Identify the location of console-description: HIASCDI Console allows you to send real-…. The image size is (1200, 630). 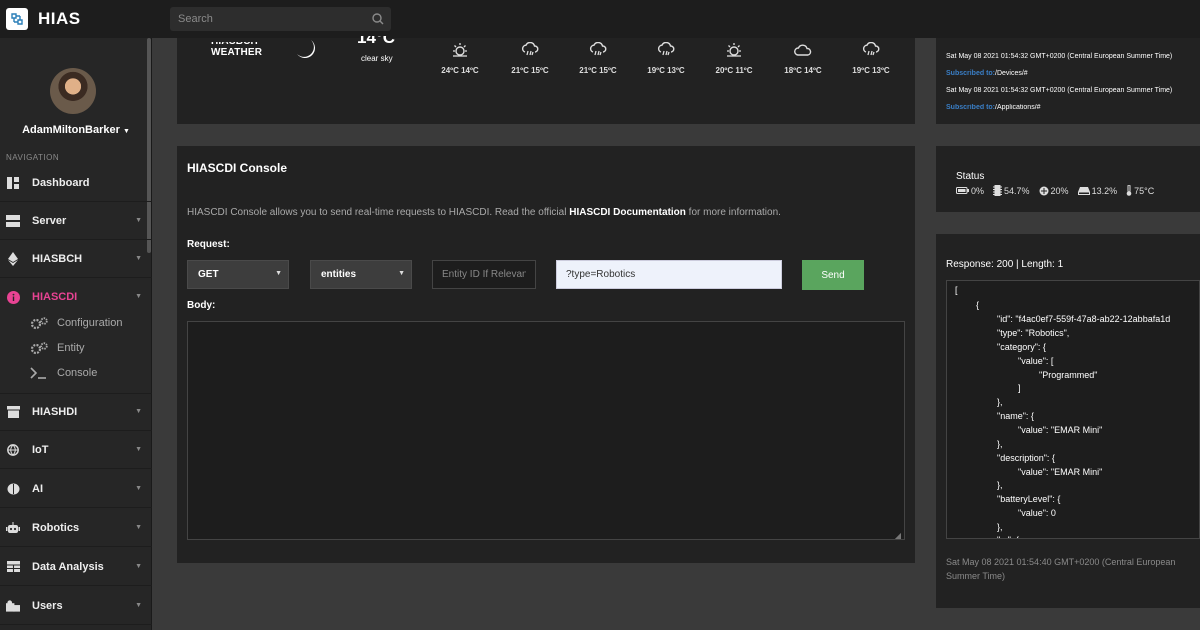
(484, 212).